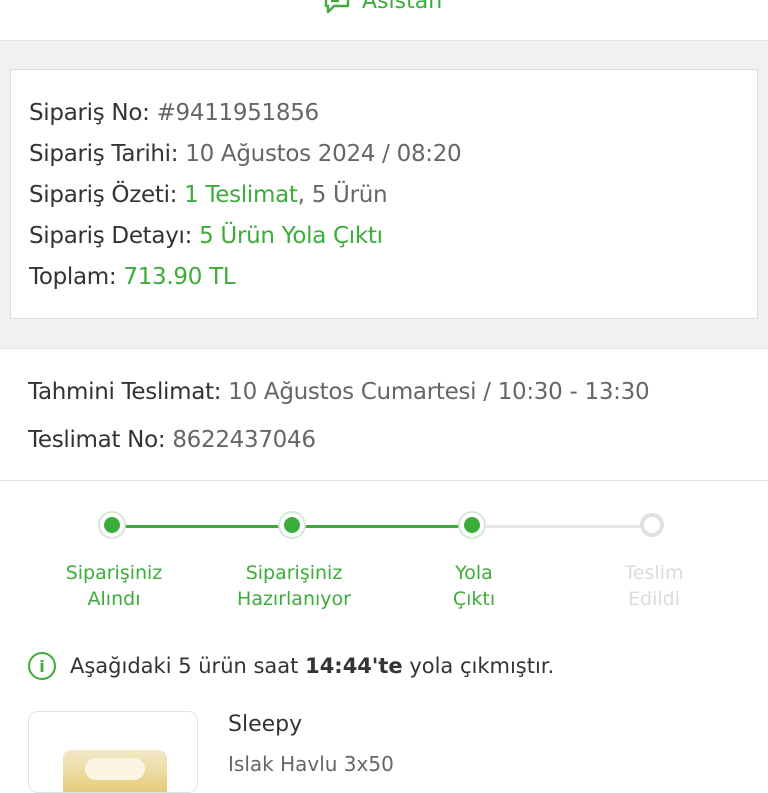  Describe the element at coordinates (179, 277) in the screenshot. I see `order-total-value: 713.90 TL` at that location.